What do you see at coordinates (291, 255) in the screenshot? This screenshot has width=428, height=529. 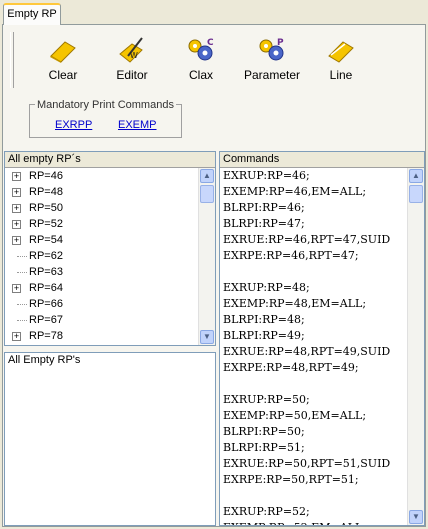 I see `command-line: EXRPE:RP=46,RPT=47;` at bounding box center [291, 255].